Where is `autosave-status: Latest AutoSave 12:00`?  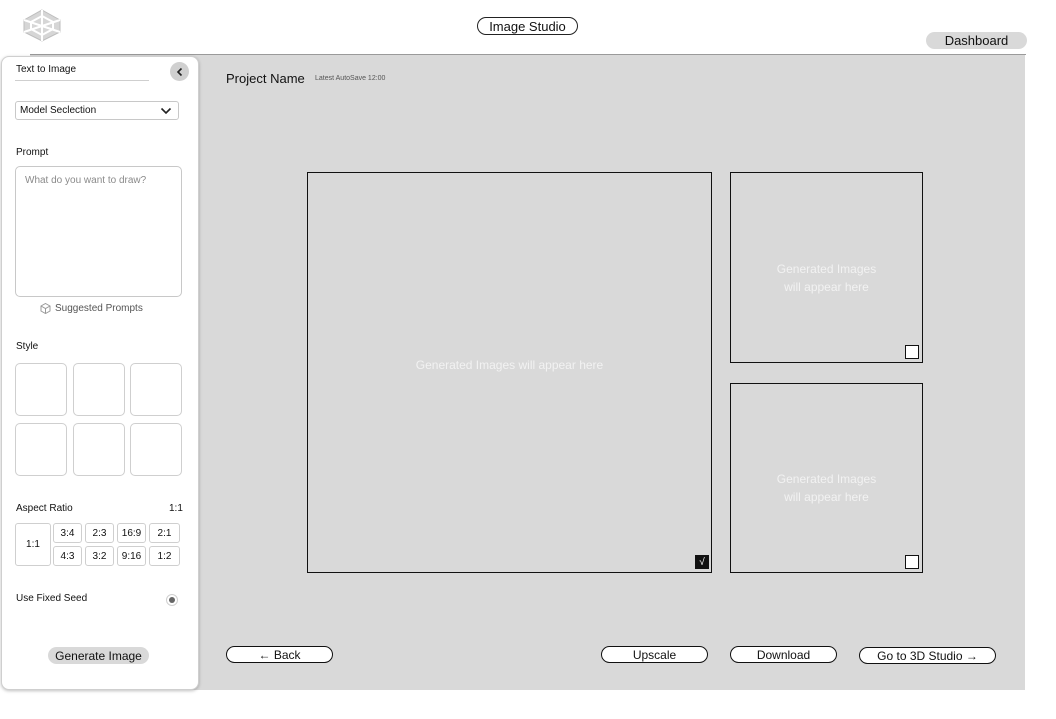 autosave-status: Latest AutoSave 12:00 is located at coordinates (350, 78).